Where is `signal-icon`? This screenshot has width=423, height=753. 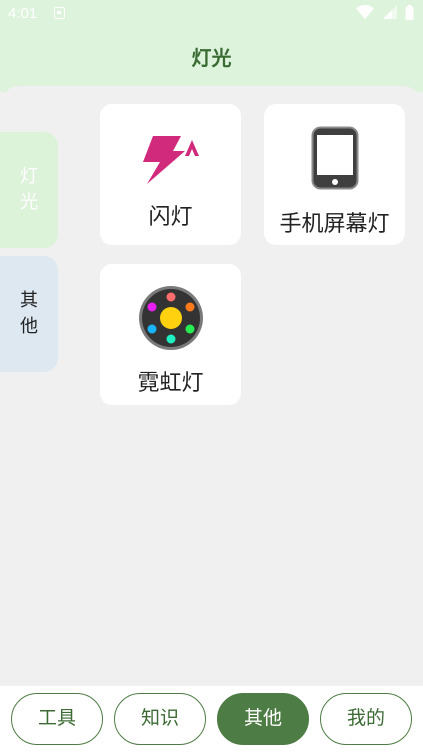 signal-icon is located at coordinates (389, 12).